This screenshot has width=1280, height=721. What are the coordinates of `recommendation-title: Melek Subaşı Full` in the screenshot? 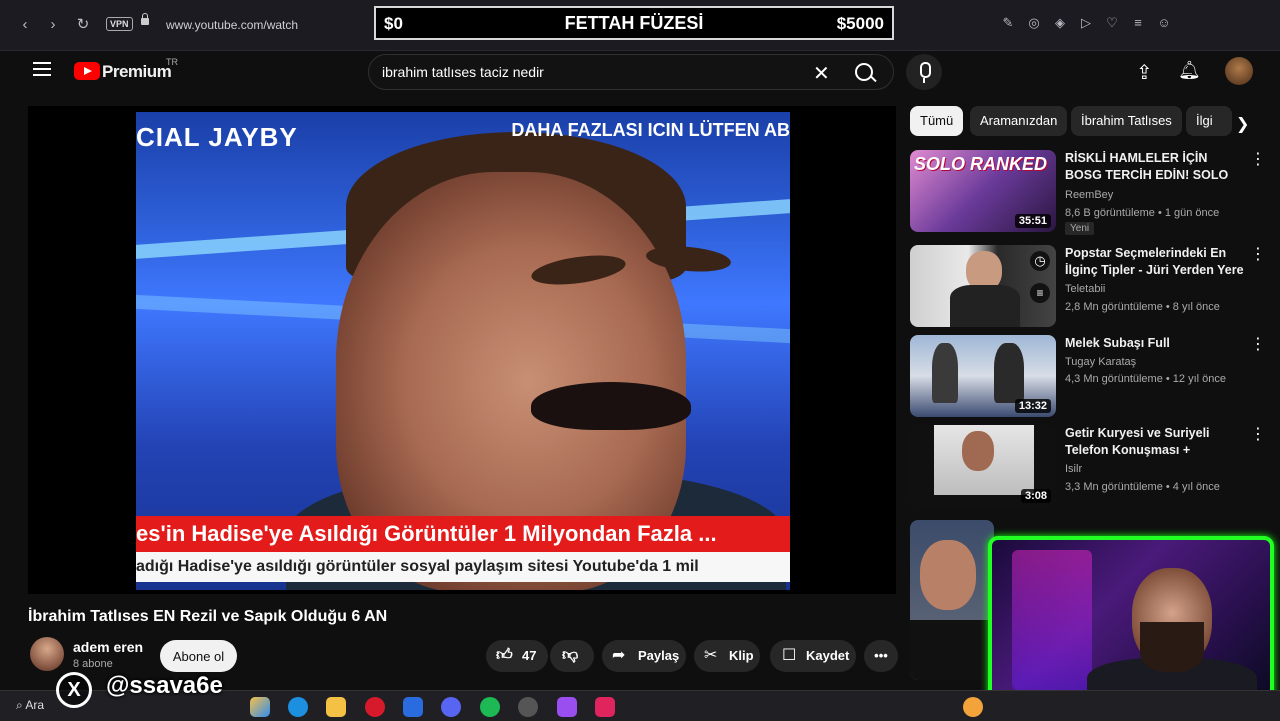 It's located at (1155, 343).